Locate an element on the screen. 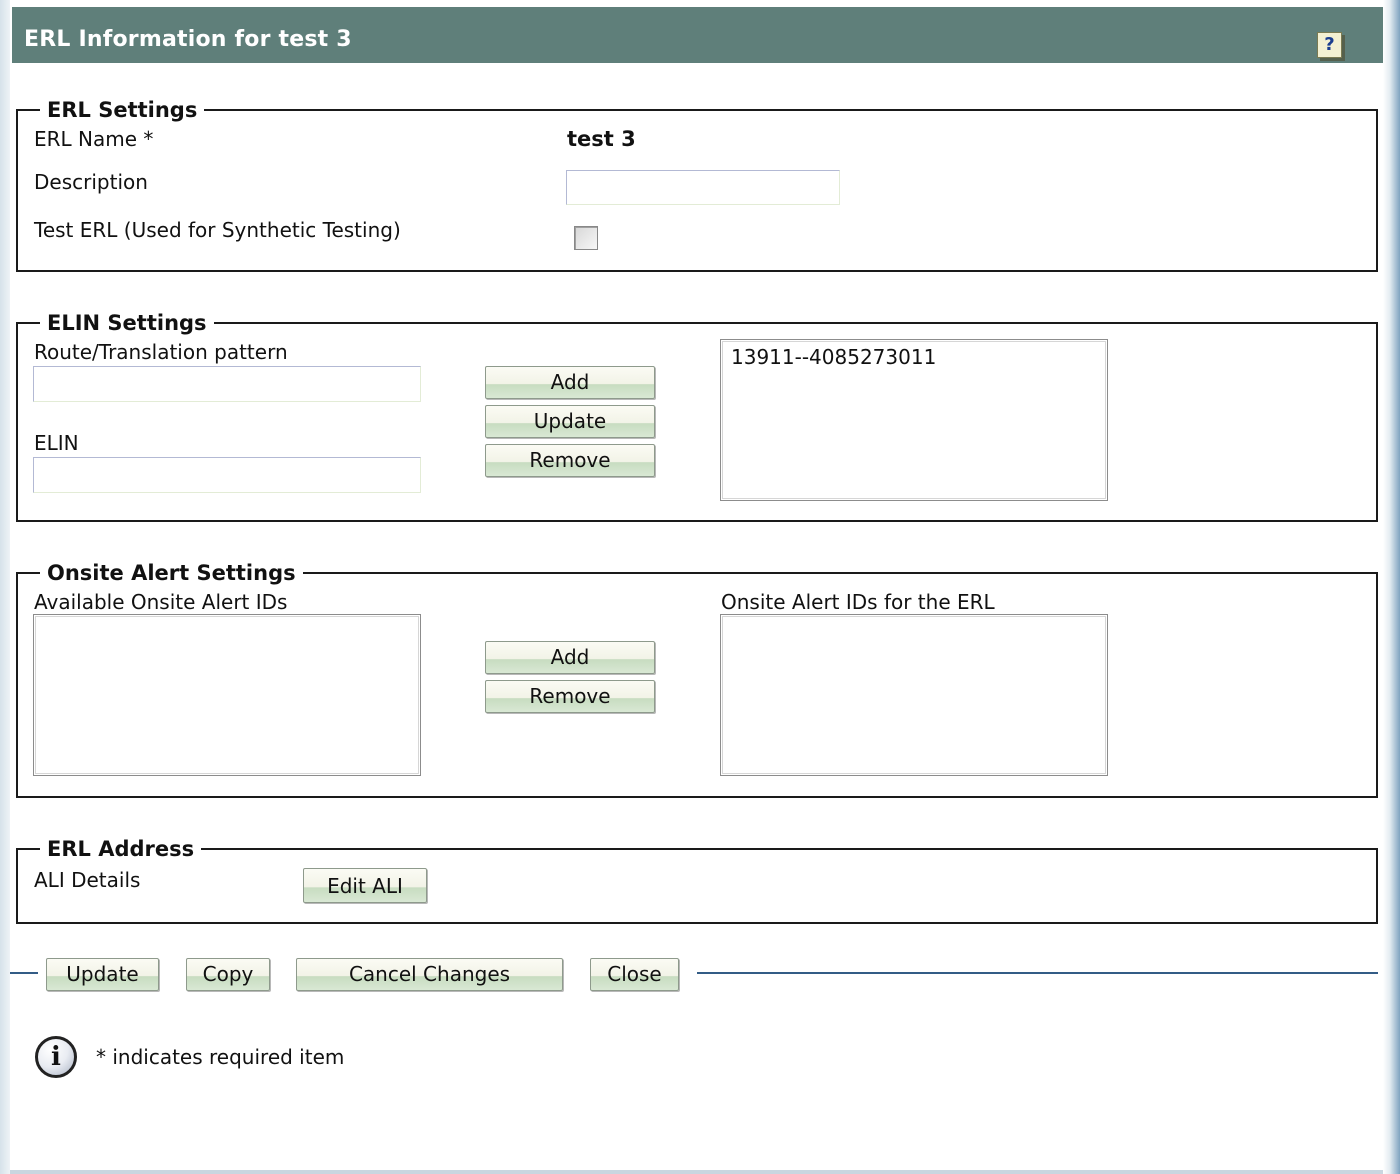 The height and width of the screenshot is (1174, 1400). elin-update-button: Update is located at coordinates (570, 421).